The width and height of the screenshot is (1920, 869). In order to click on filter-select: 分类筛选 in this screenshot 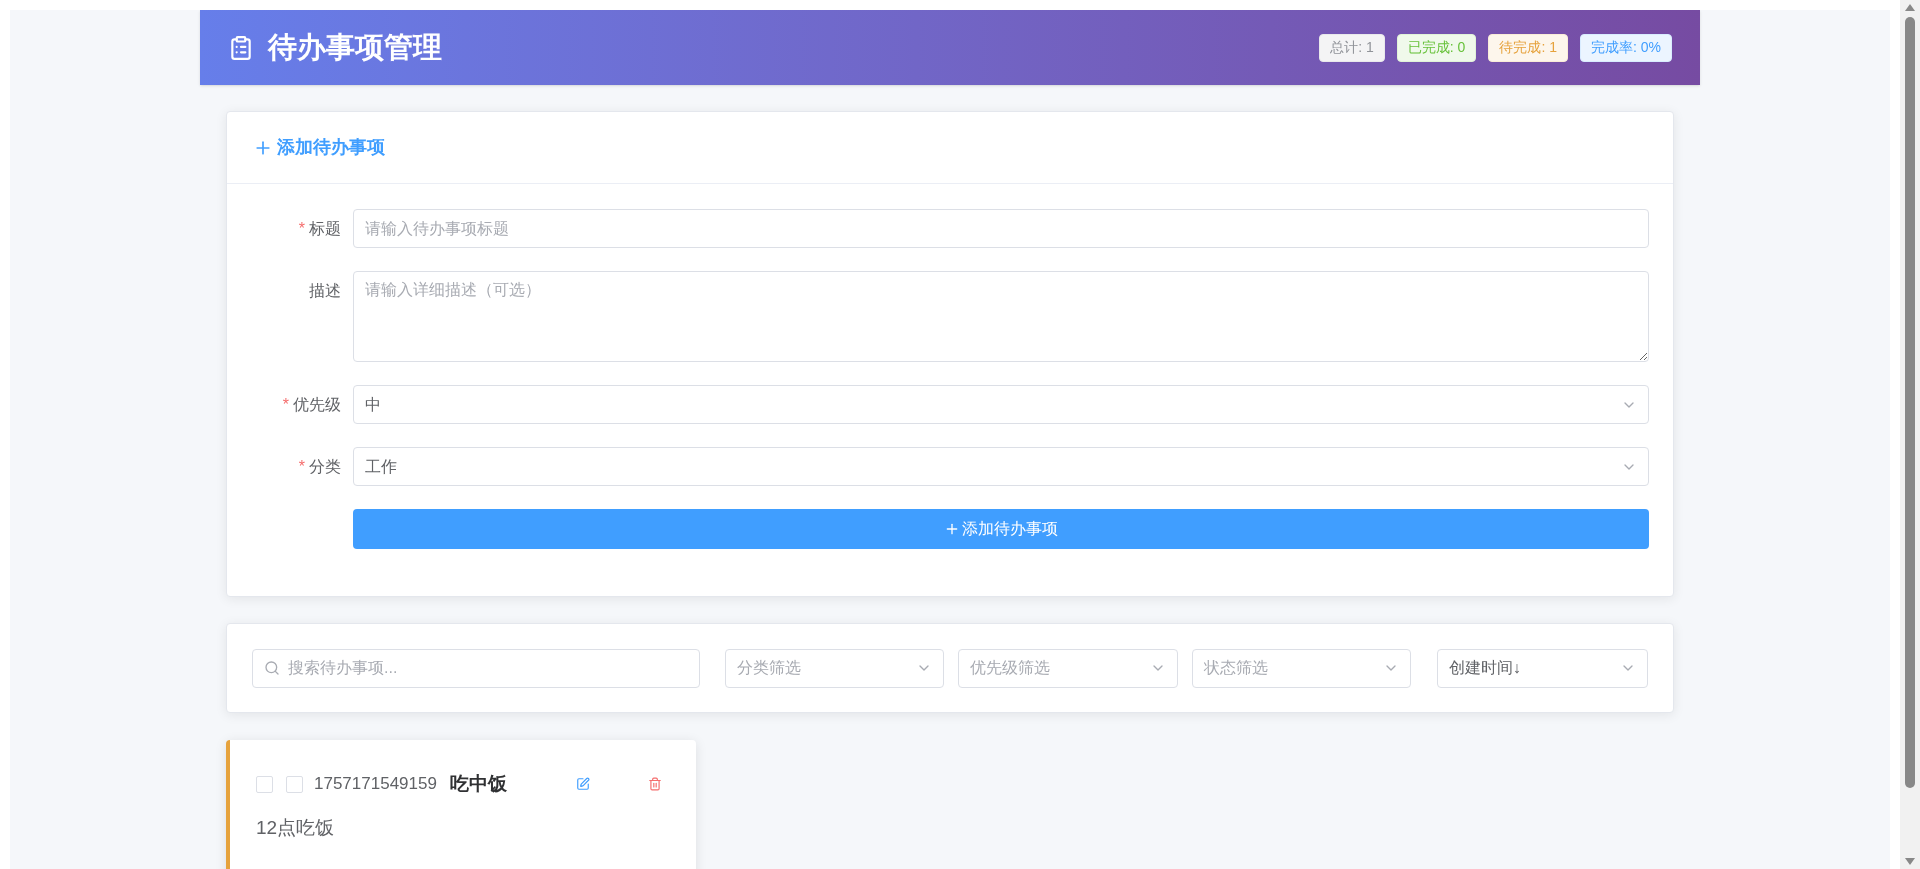, I will do `click(835, 668)`.